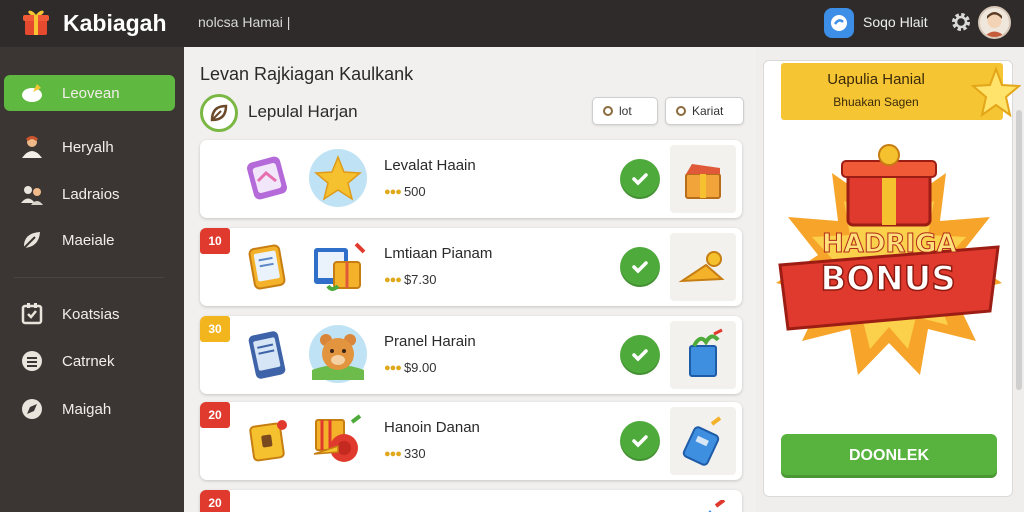 This screenshot has width=1024, height=512. Describe the element at coordinates (876, 102) in the screenshot. I see `promo-subtitle: Bhuakan Sagen` at that location.